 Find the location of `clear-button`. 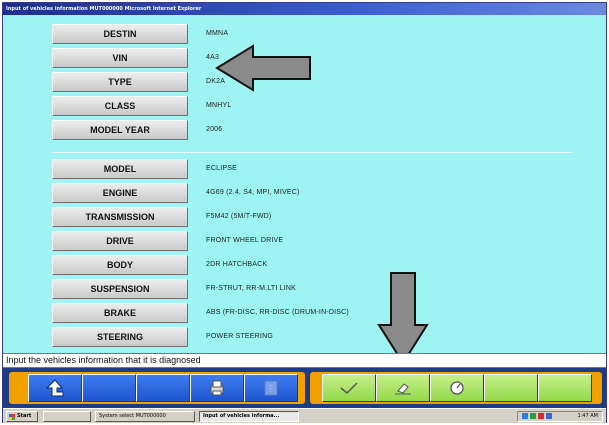

clear-button is located at coordinates (403, 388).